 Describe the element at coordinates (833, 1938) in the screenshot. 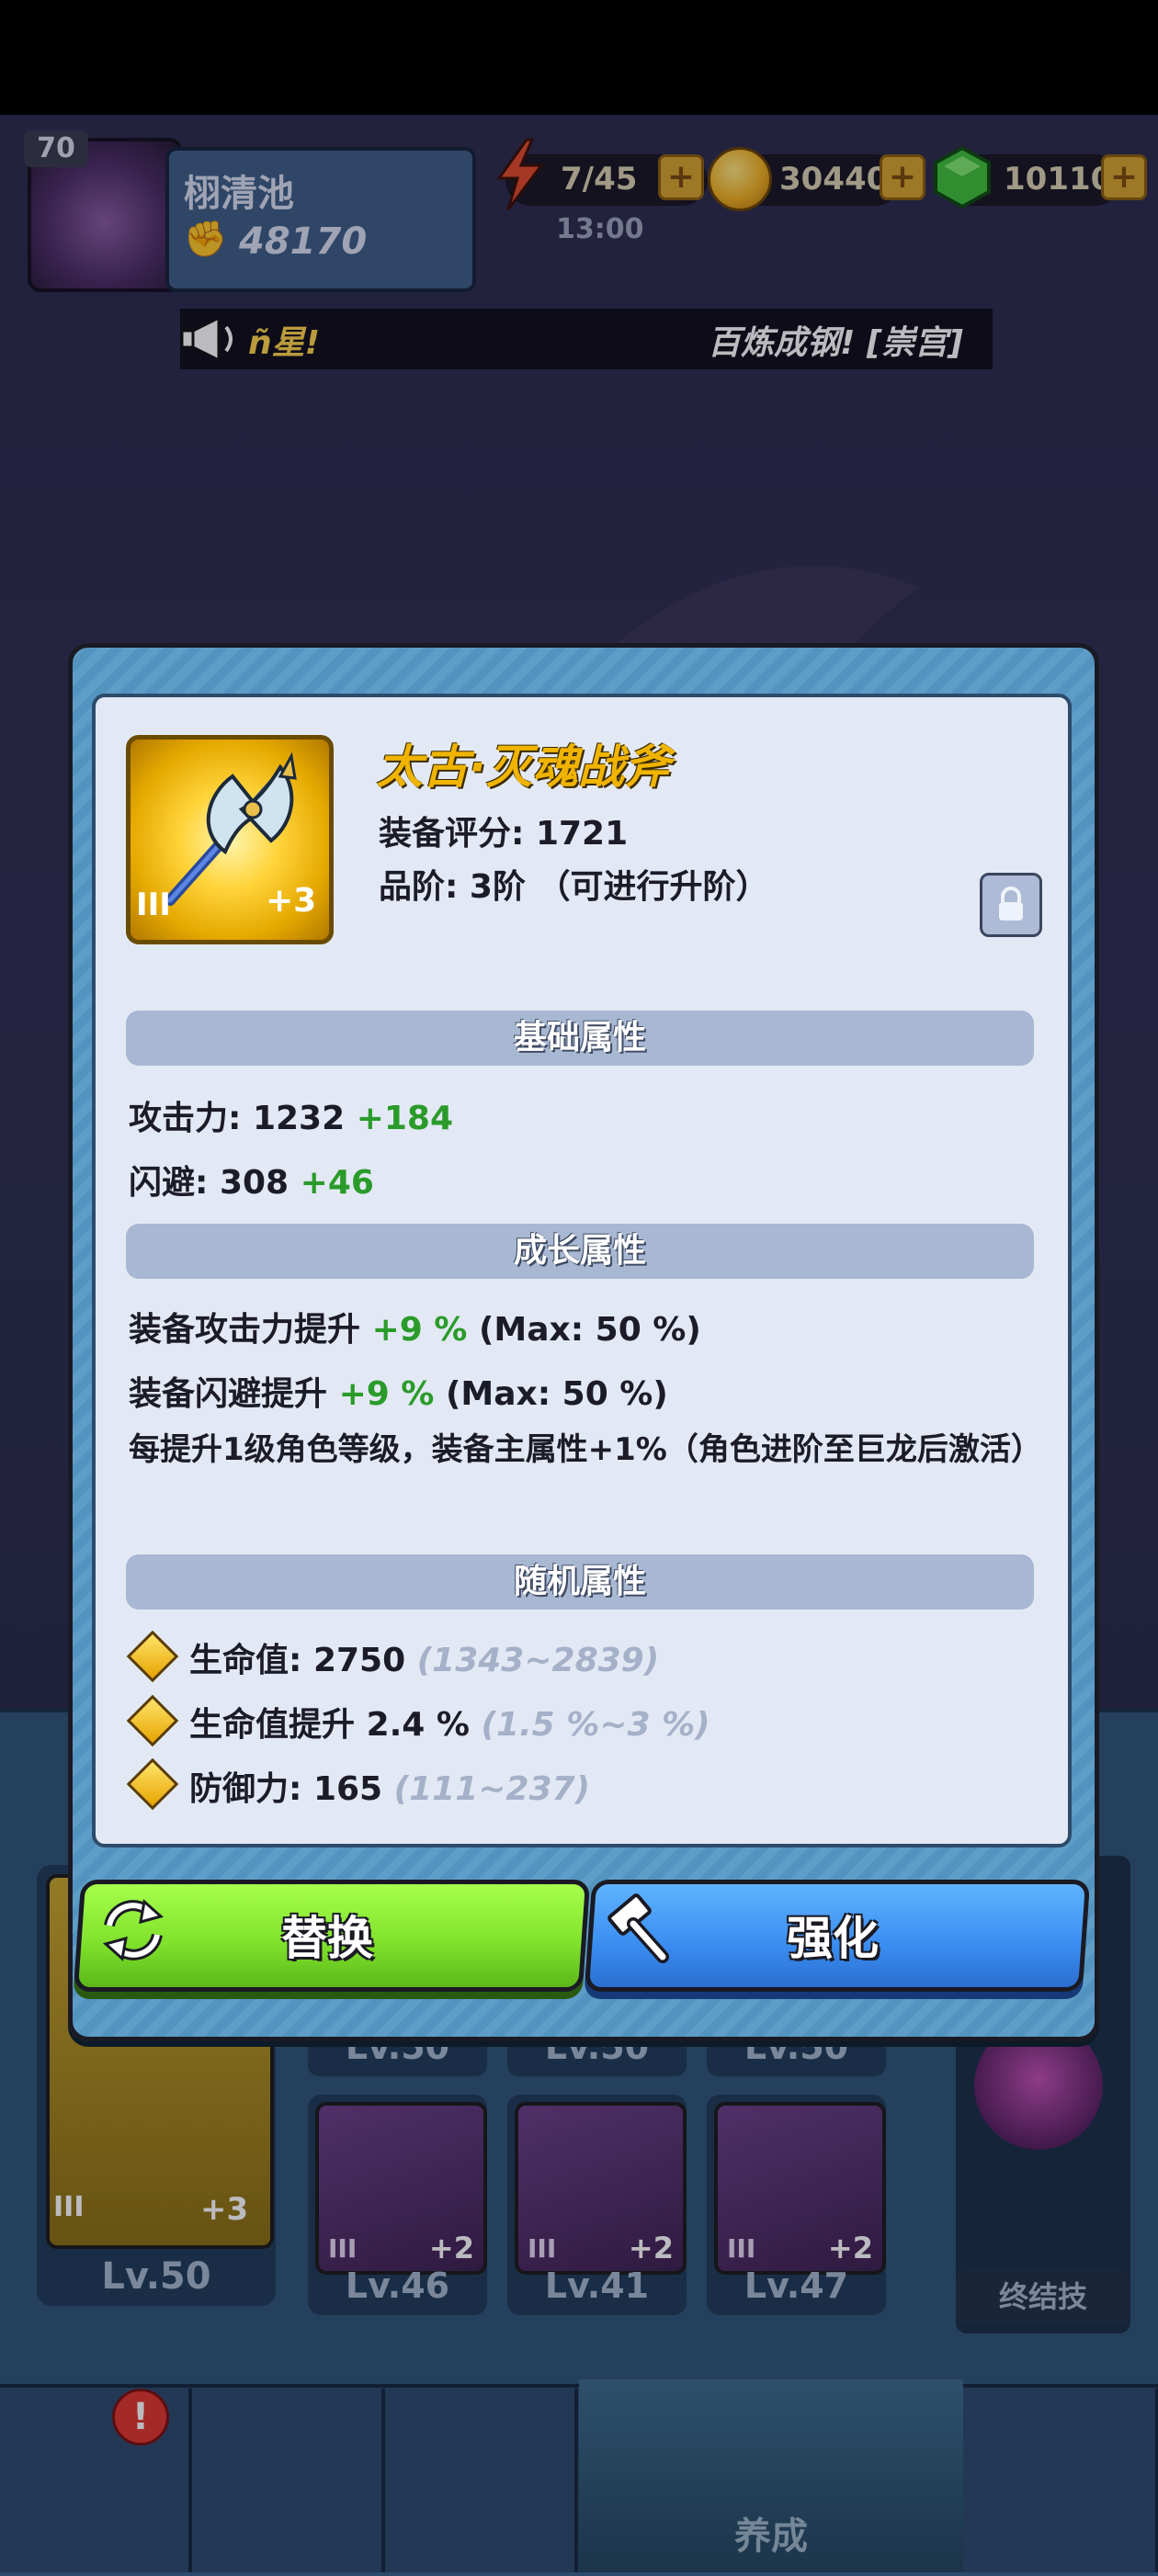

I see `enhance-label: 强化` at that location.